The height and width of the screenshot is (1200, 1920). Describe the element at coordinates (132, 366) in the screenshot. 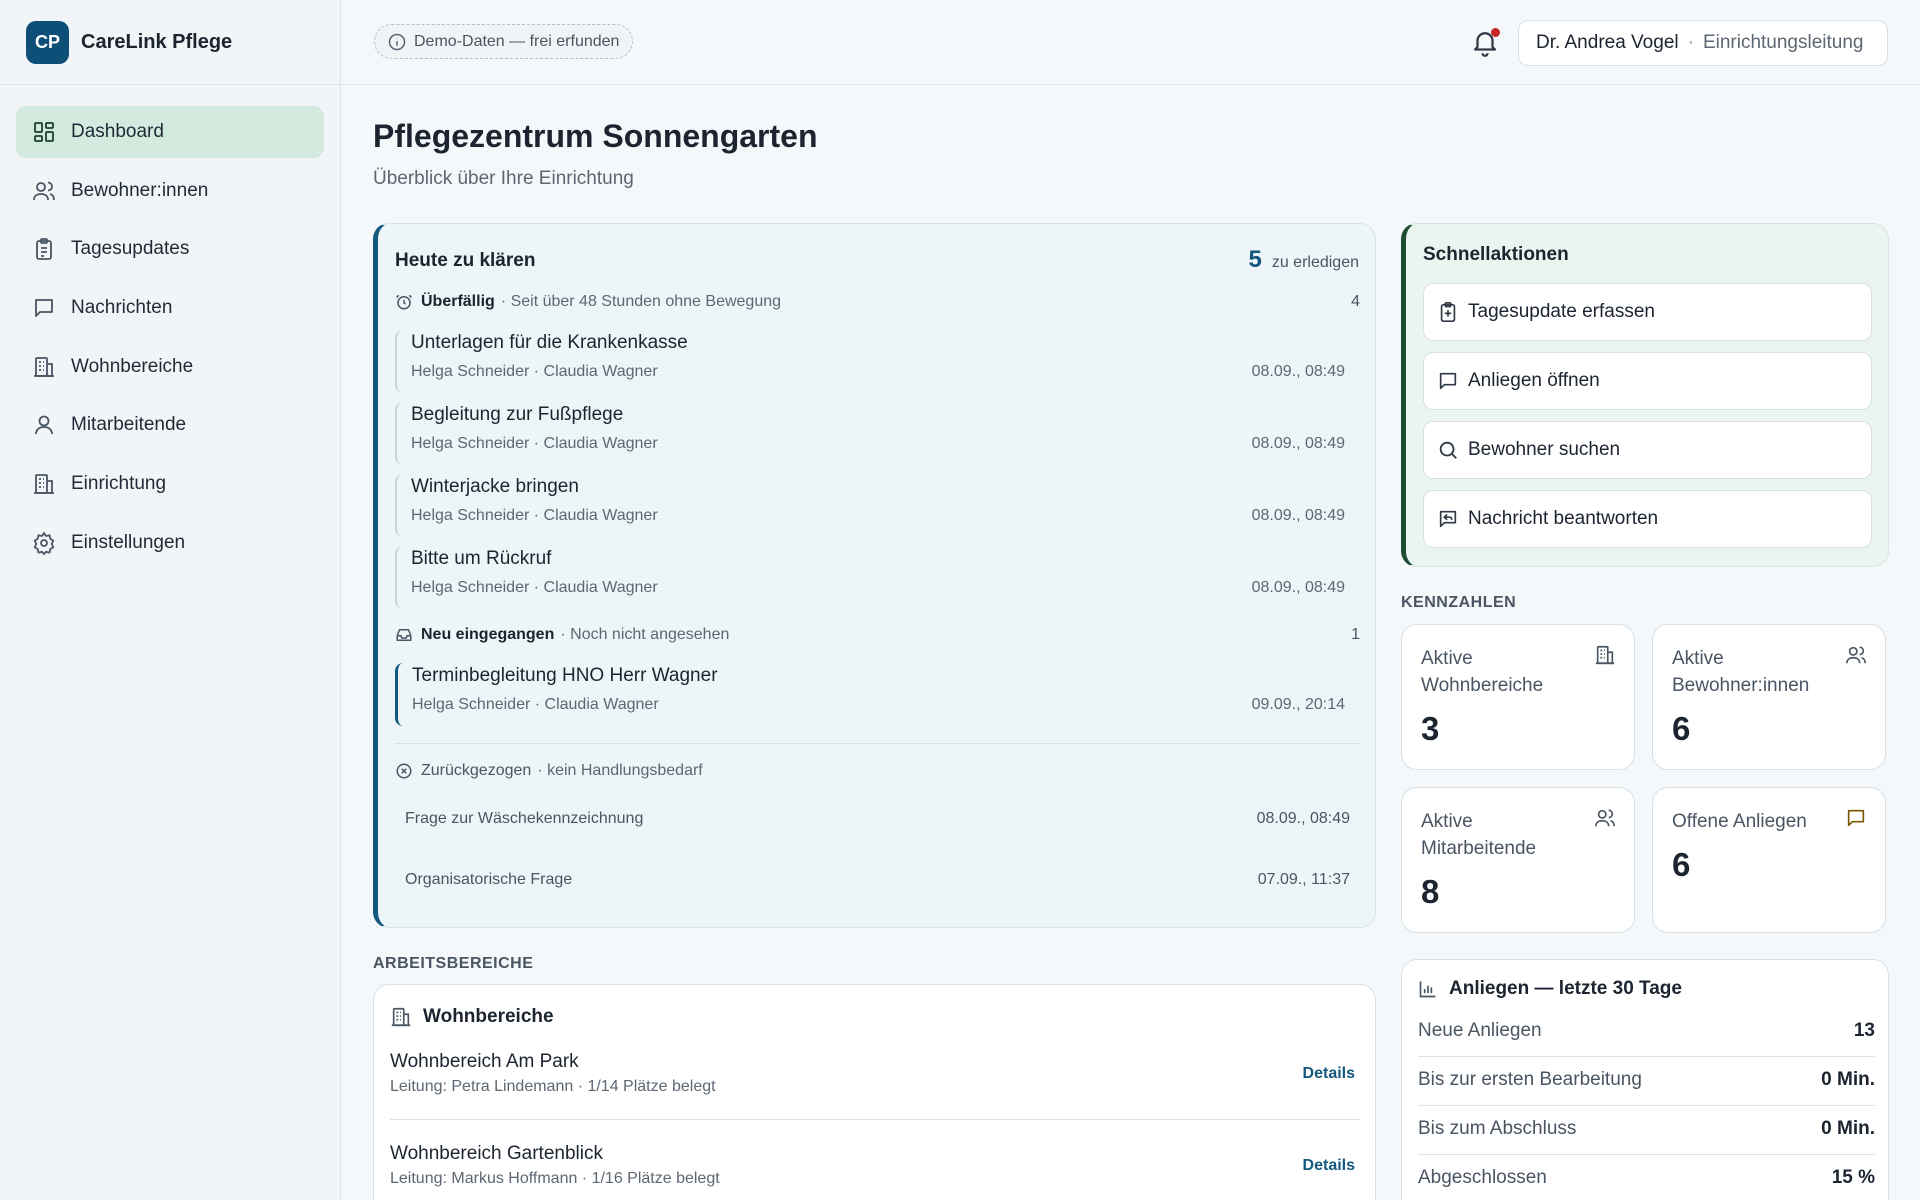

I see `sidebar-item-label: Wohnbereiche` at that location.